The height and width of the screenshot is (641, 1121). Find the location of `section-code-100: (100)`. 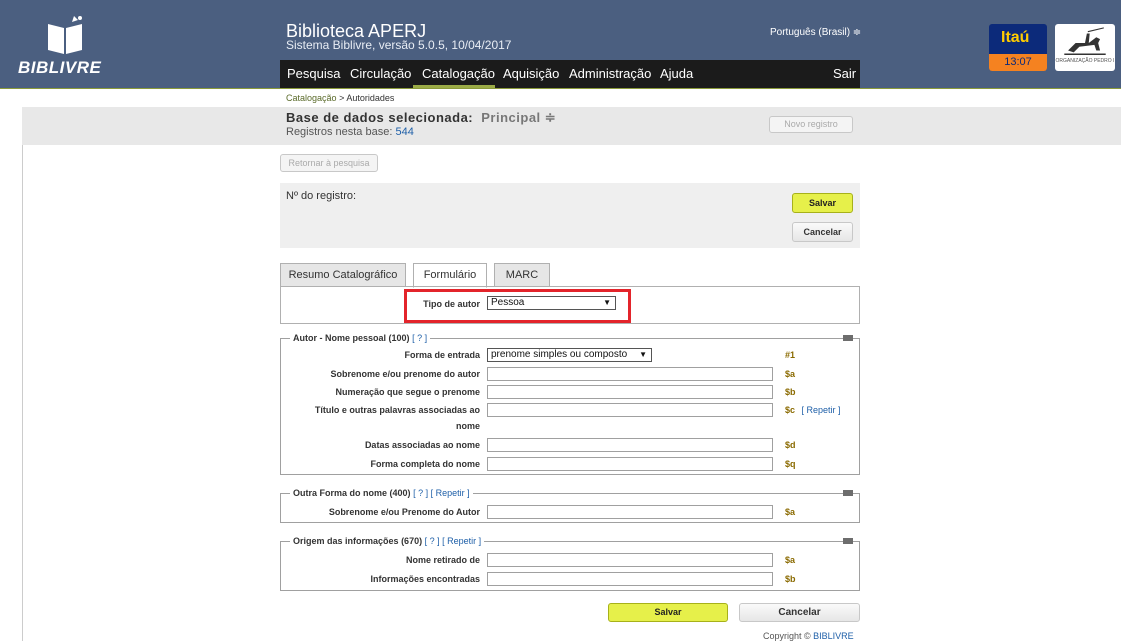

section-code-100: (100) is located at coordinates (399, 338).